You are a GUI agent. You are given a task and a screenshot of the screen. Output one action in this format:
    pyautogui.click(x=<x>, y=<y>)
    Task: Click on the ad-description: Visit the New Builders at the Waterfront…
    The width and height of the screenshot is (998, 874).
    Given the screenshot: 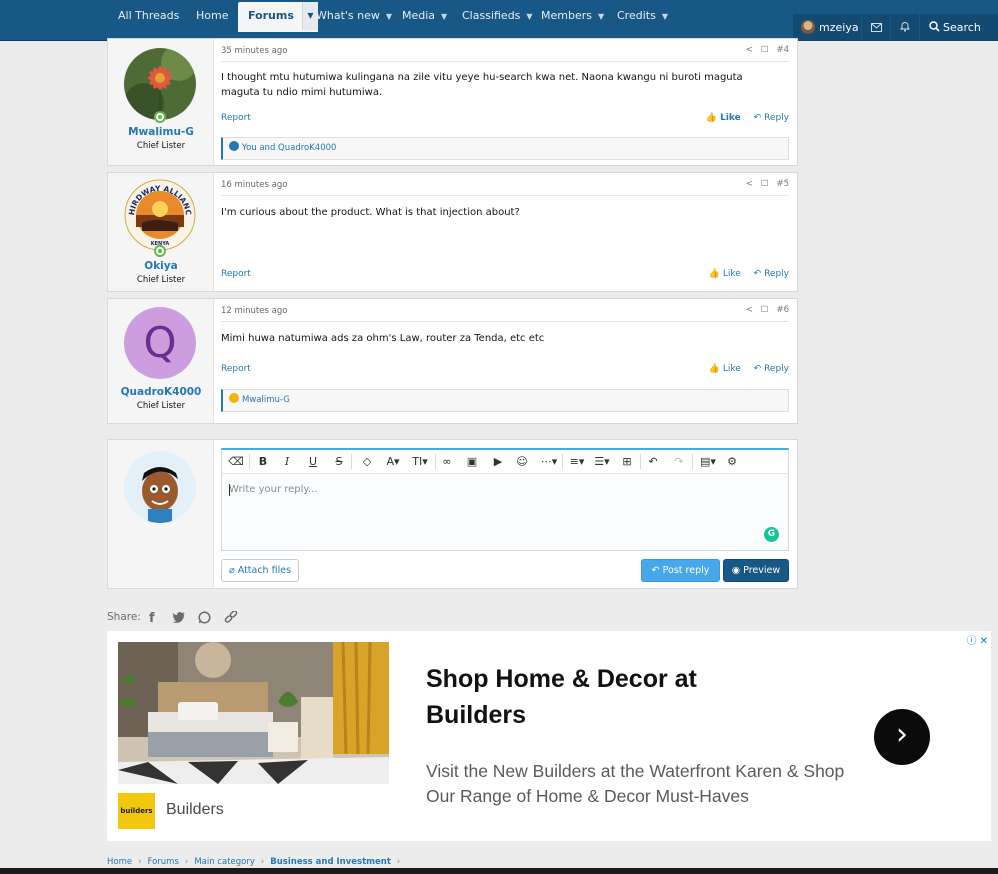 What is the action you would take?
    pyautogui.click(x=636, y=784)
    